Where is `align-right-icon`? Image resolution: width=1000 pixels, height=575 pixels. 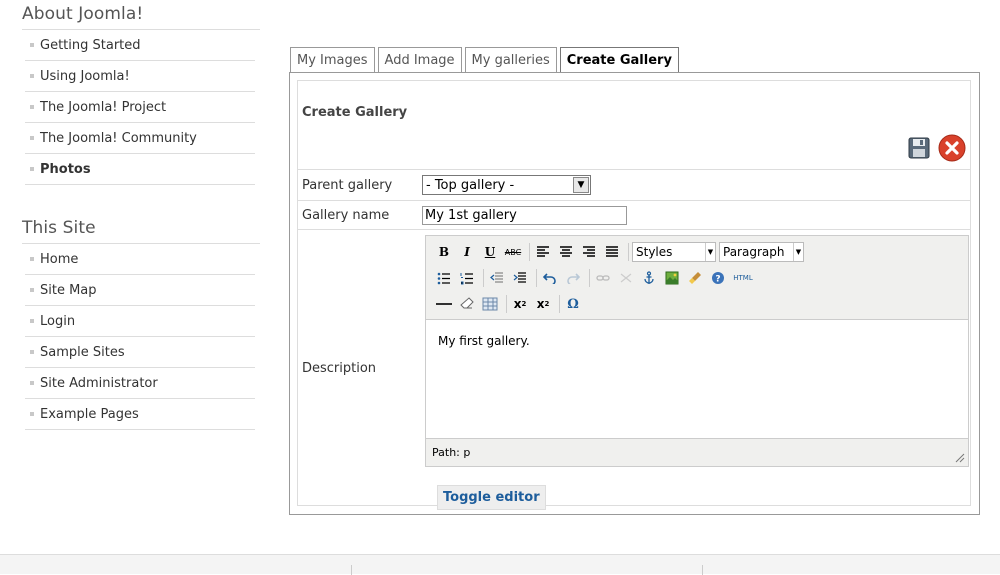
align-right-icon is located at coordinates (589, 252).